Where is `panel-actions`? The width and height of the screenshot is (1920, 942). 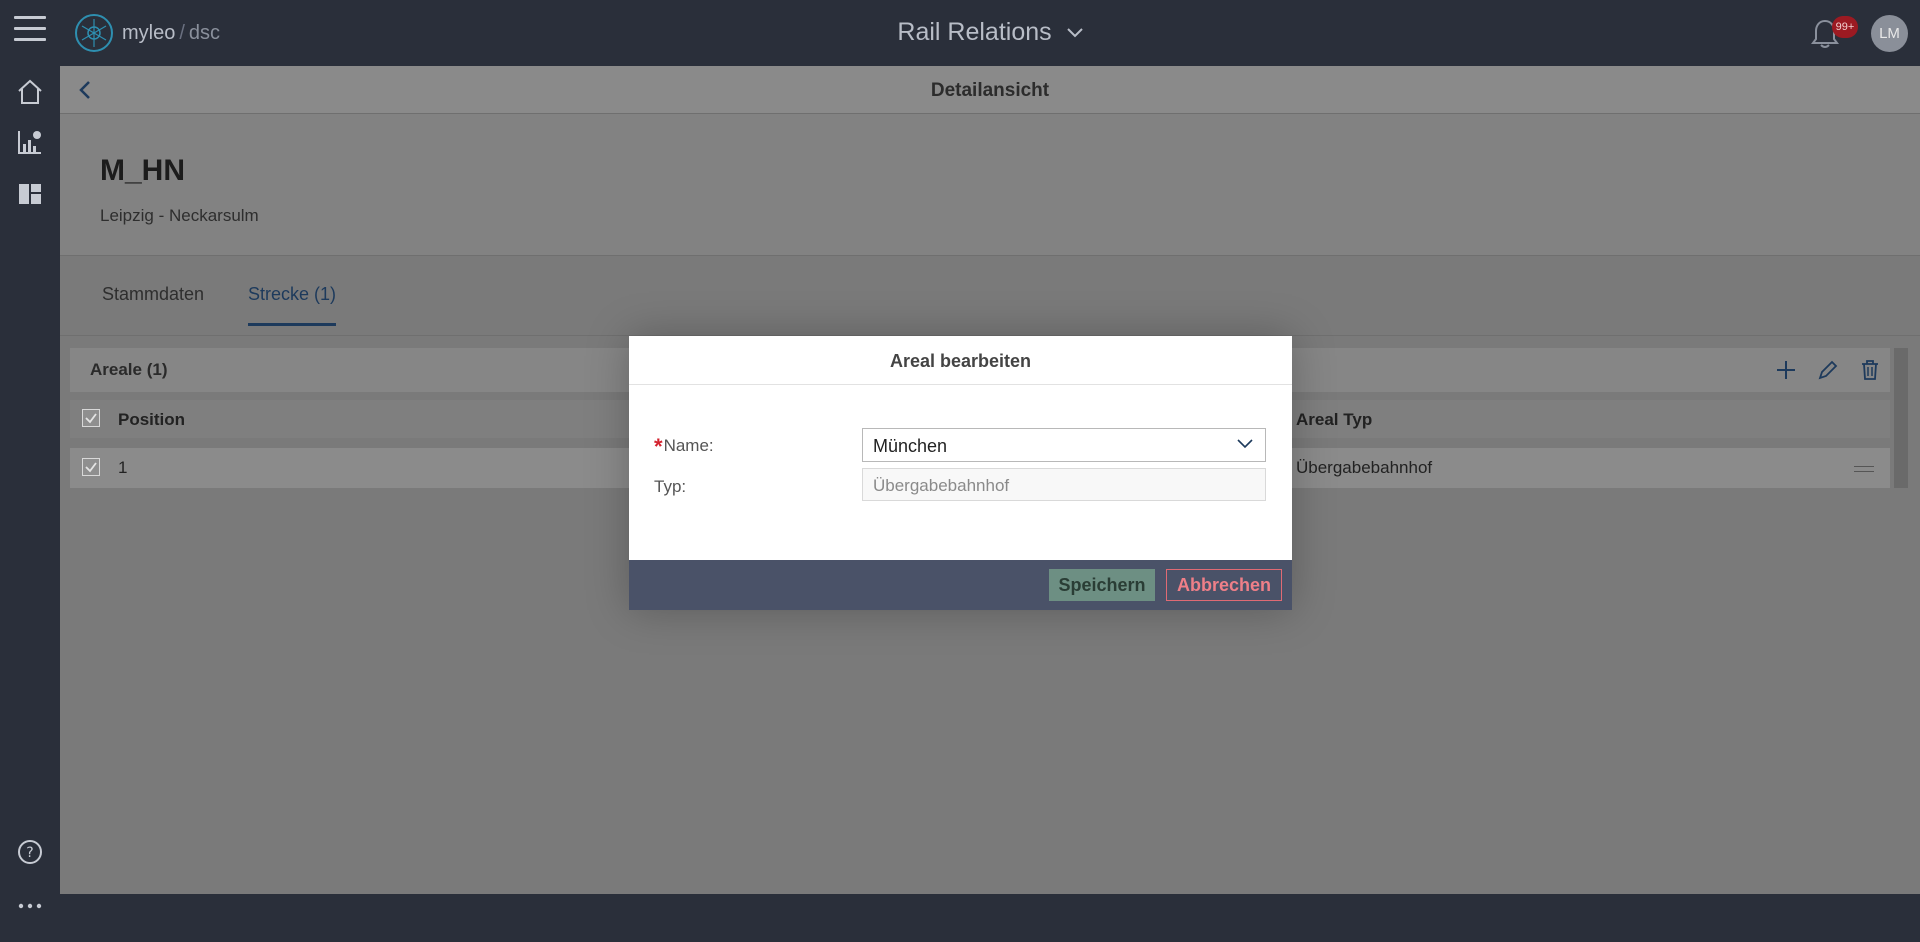 panel-actions is located at coordinates (1828, 370).